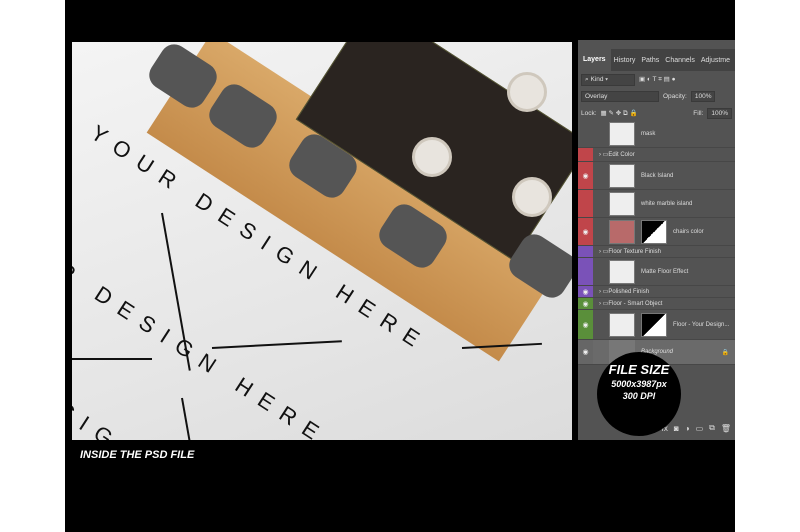 The height and width of the screenshot is (532, 800). Describe the element at coordinates (676, 428) in the screenshot. I see `mask-icon: ◙` at that location.